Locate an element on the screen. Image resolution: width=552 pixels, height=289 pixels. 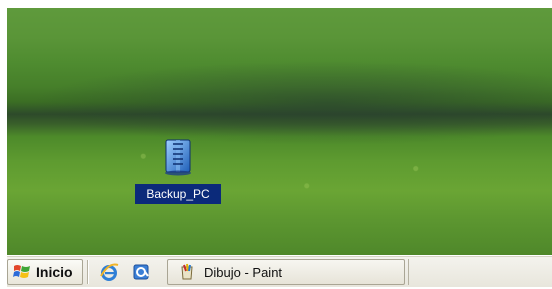
taskbar-button-label: Dibujo - Paint is located at coordinates (243, 272).